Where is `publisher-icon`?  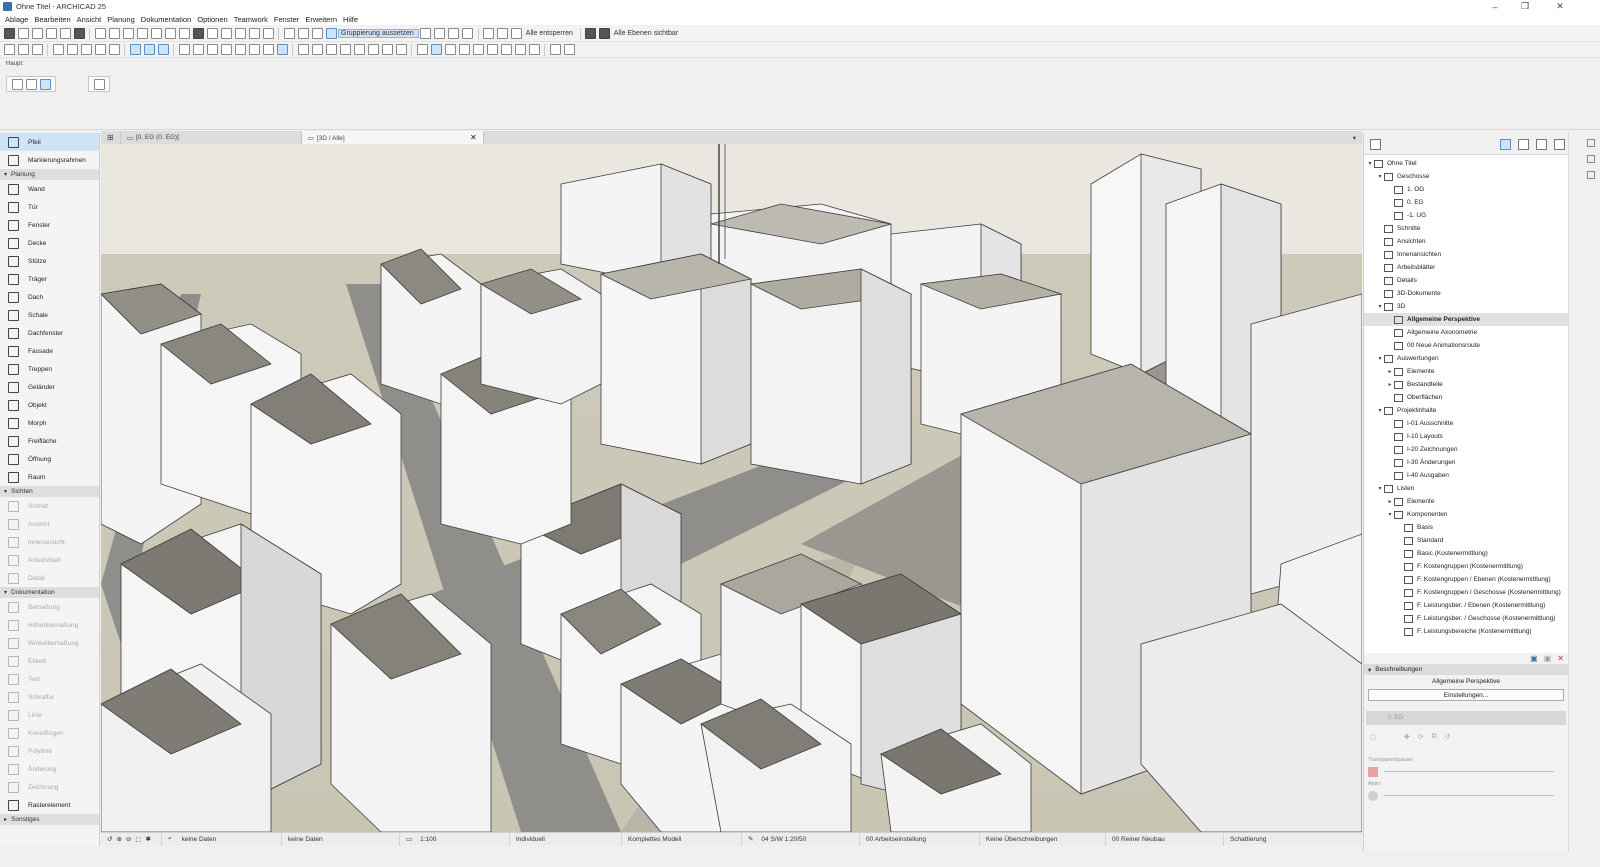
publisher-icon is located at coordinates (1559, 144).